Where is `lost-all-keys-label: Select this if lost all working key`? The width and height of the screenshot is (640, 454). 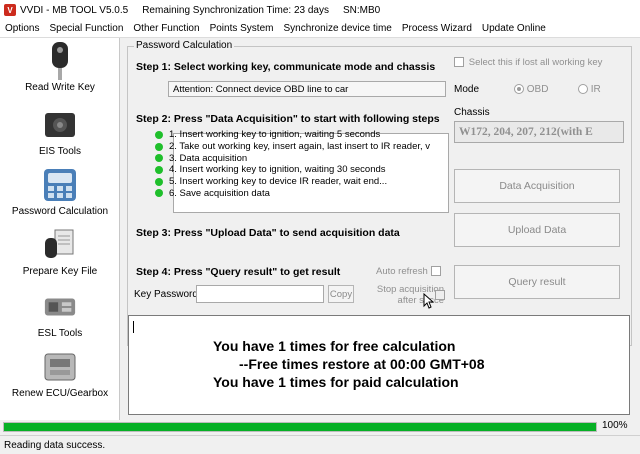 lost-all-keys-label: Select this if lost all working key is located at coordinates (535, 62).